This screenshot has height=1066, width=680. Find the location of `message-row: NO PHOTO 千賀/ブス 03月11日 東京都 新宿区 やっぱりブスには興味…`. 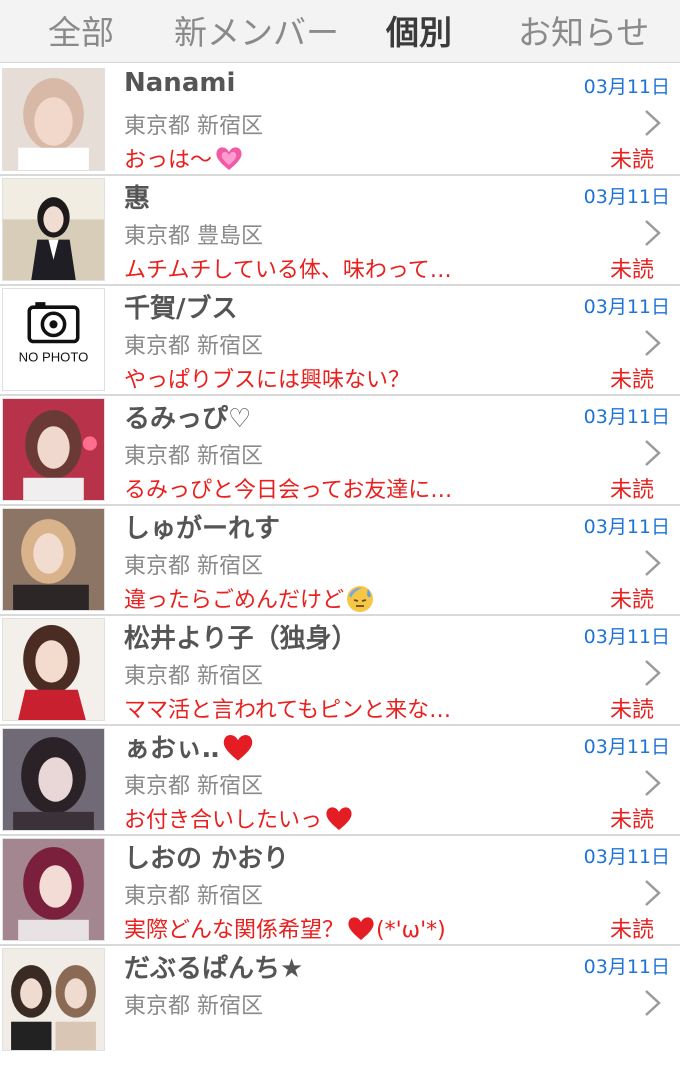

message-row: NO PHOTO 千賀/ブス 03月11日 東京都 新宿区 やっぱりブスには興味… is located at coordinates (340, 341).